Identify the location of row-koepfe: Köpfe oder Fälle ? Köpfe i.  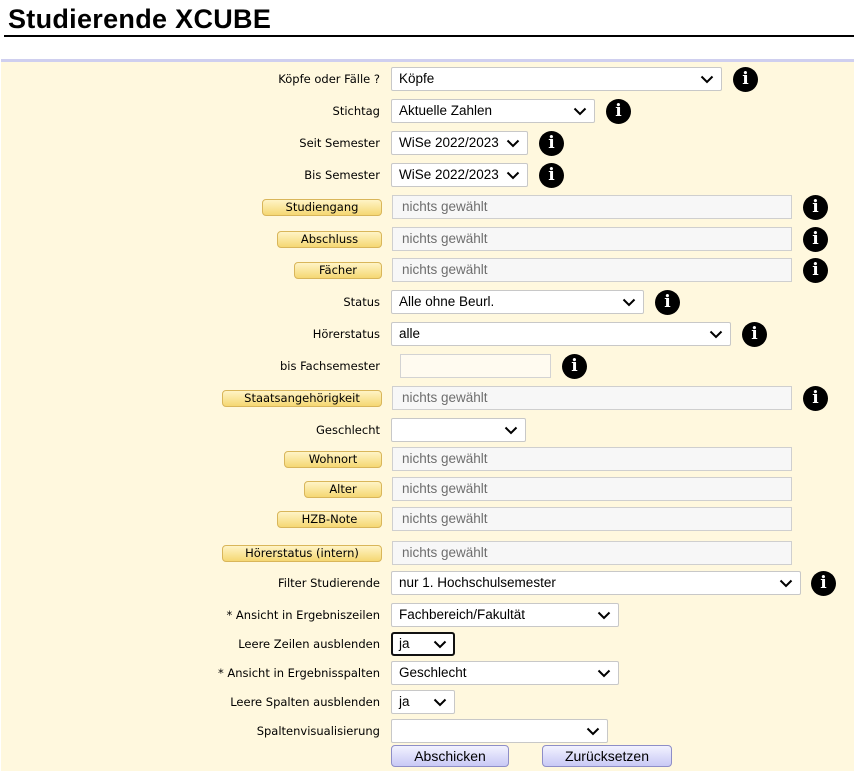
(427, 79).